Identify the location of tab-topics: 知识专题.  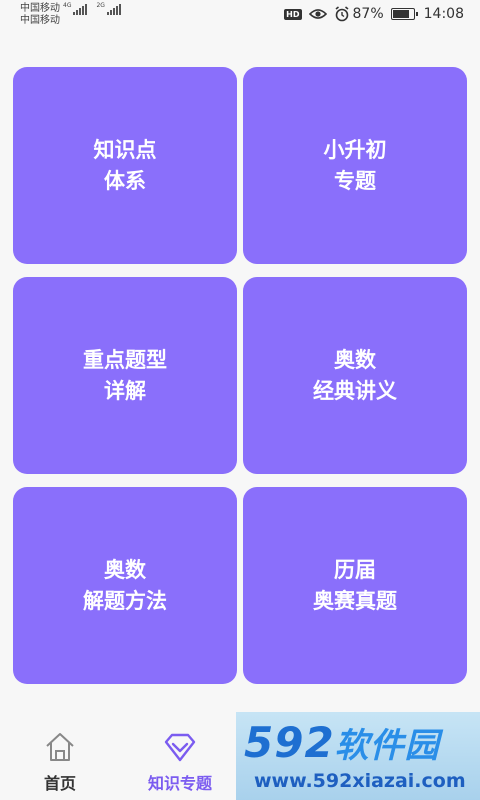
(180, 757).